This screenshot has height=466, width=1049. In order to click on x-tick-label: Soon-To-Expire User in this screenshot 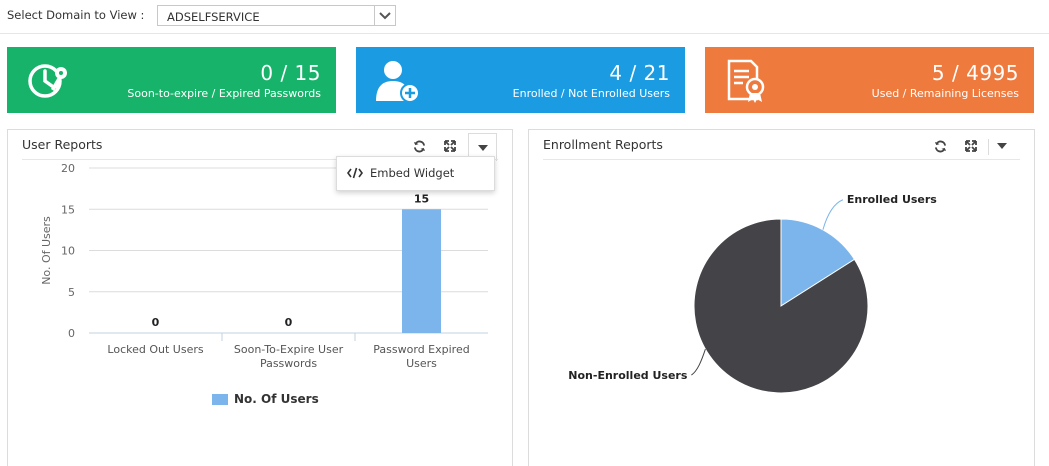, I will do `click(289, 349)`.